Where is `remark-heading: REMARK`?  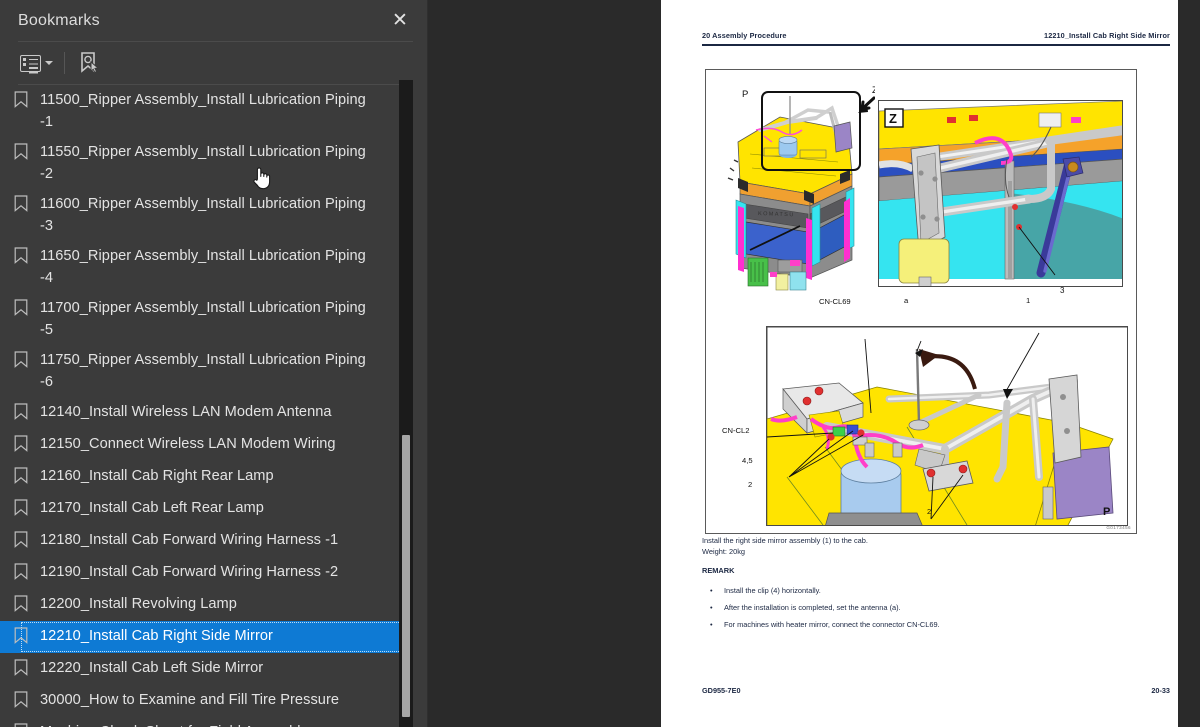 remark-heading: REMARK is located at coordinates (718, 570).